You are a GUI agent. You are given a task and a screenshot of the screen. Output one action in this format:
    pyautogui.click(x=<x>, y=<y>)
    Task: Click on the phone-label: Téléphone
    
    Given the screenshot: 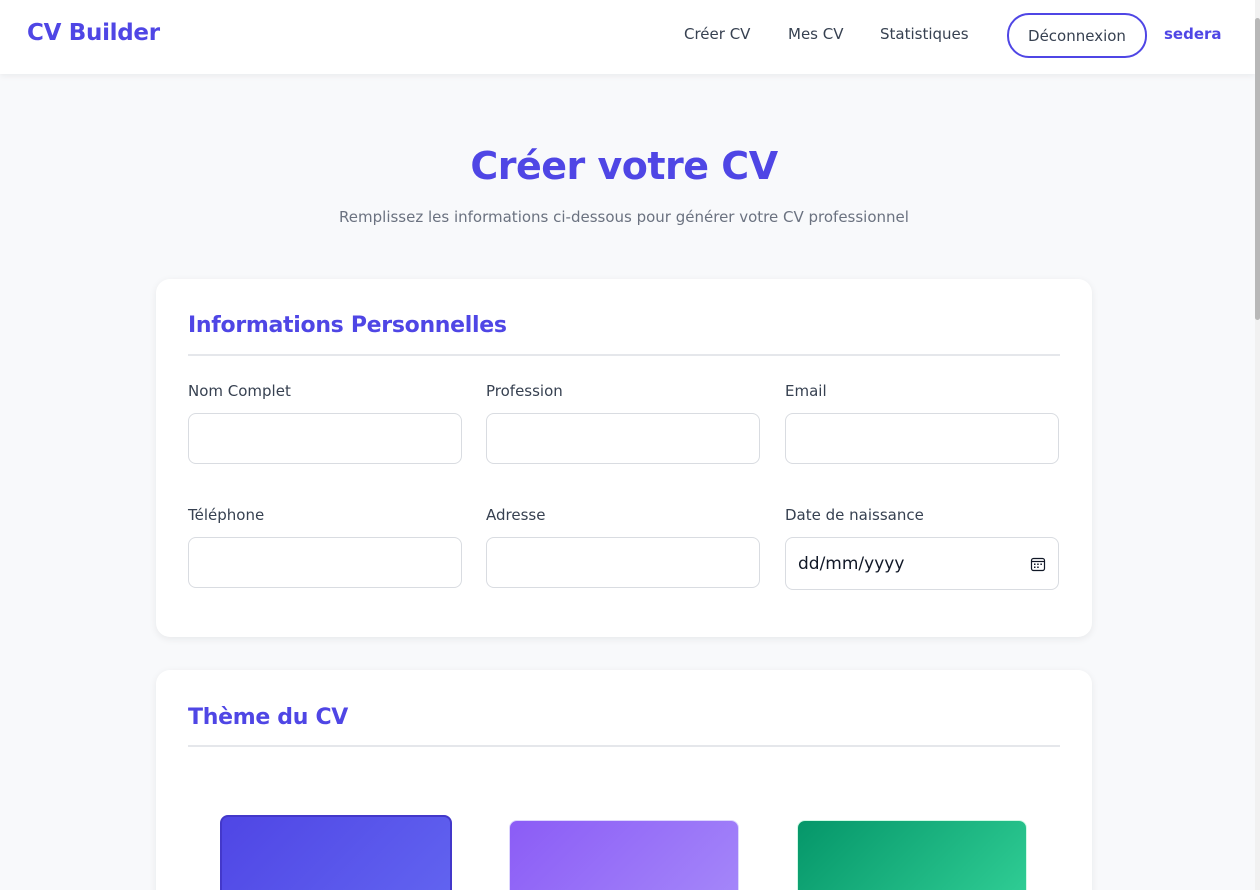 What is the action you would take?
    pyautogui.click(x=226, y=515)
    